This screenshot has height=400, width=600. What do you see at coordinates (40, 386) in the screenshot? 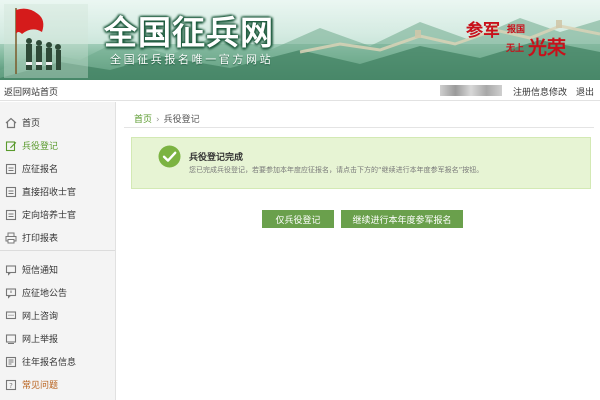
I see `sidebar-item-label: 常见问题` at bounding box center [40, 386].